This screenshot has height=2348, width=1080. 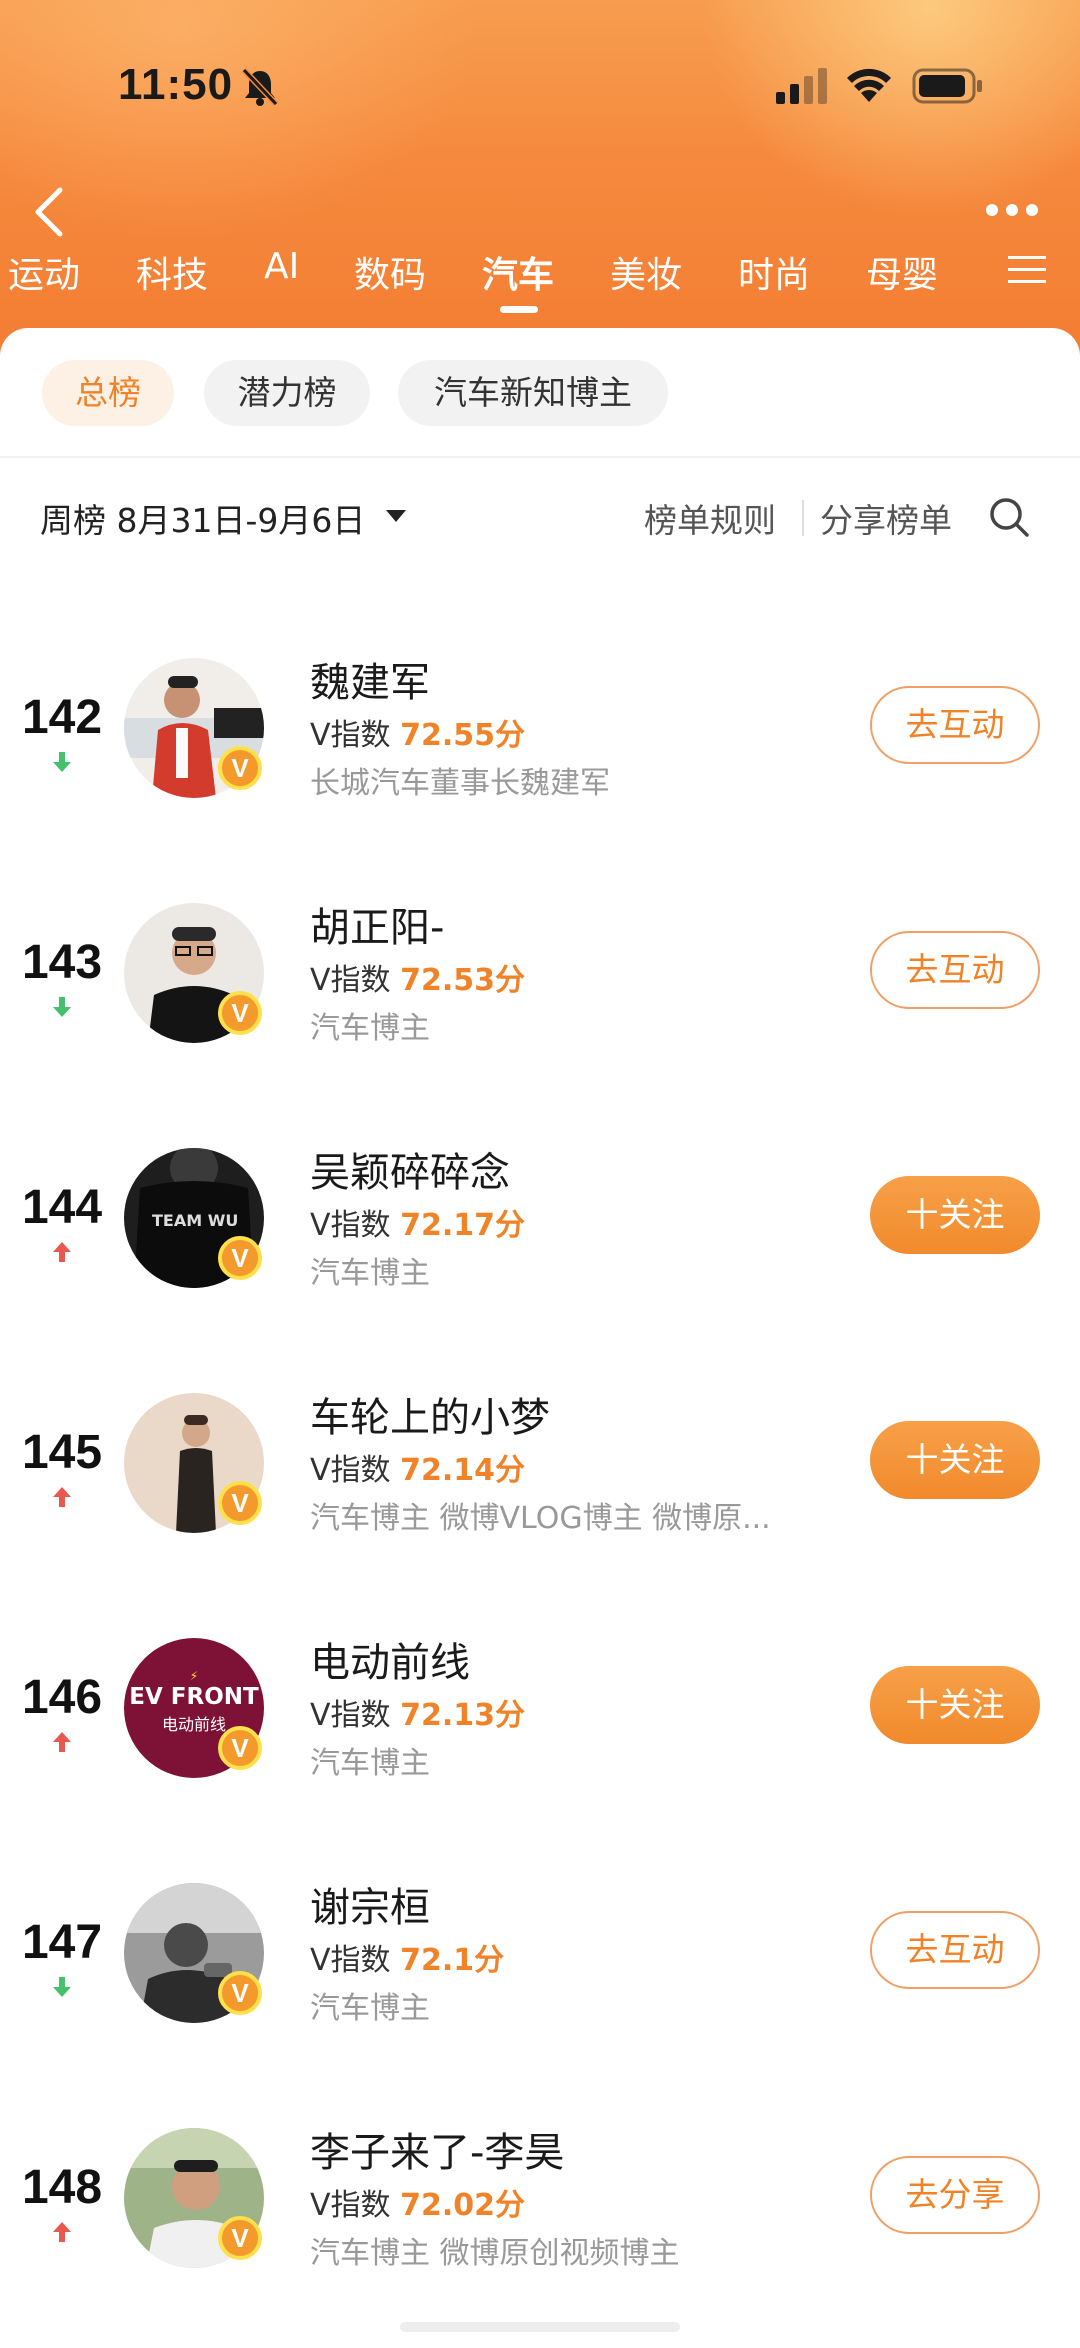 I want to click on caret-down-icon, so click(x=396, y=517).